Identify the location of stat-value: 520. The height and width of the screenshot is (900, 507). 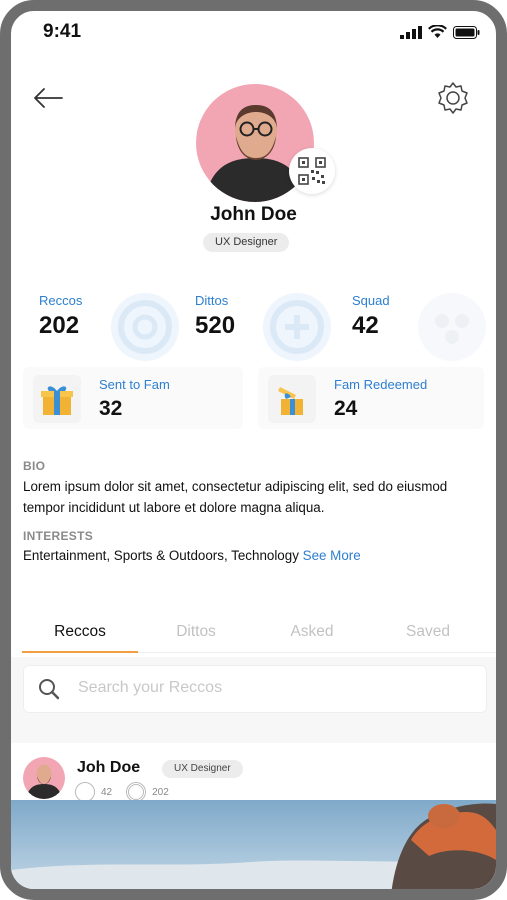
(215, 325).